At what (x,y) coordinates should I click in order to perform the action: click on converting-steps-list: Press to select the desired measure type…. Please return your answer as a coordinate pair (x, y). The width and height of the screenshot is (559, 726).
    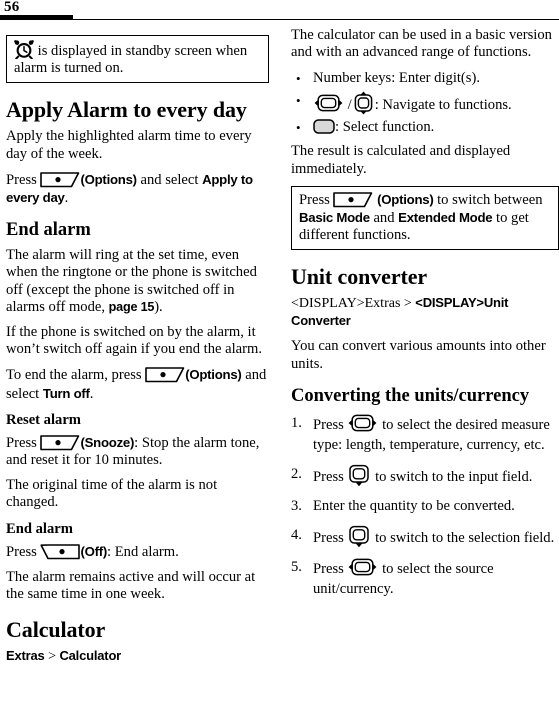
    Looking at the image, I should click on (425, 506).